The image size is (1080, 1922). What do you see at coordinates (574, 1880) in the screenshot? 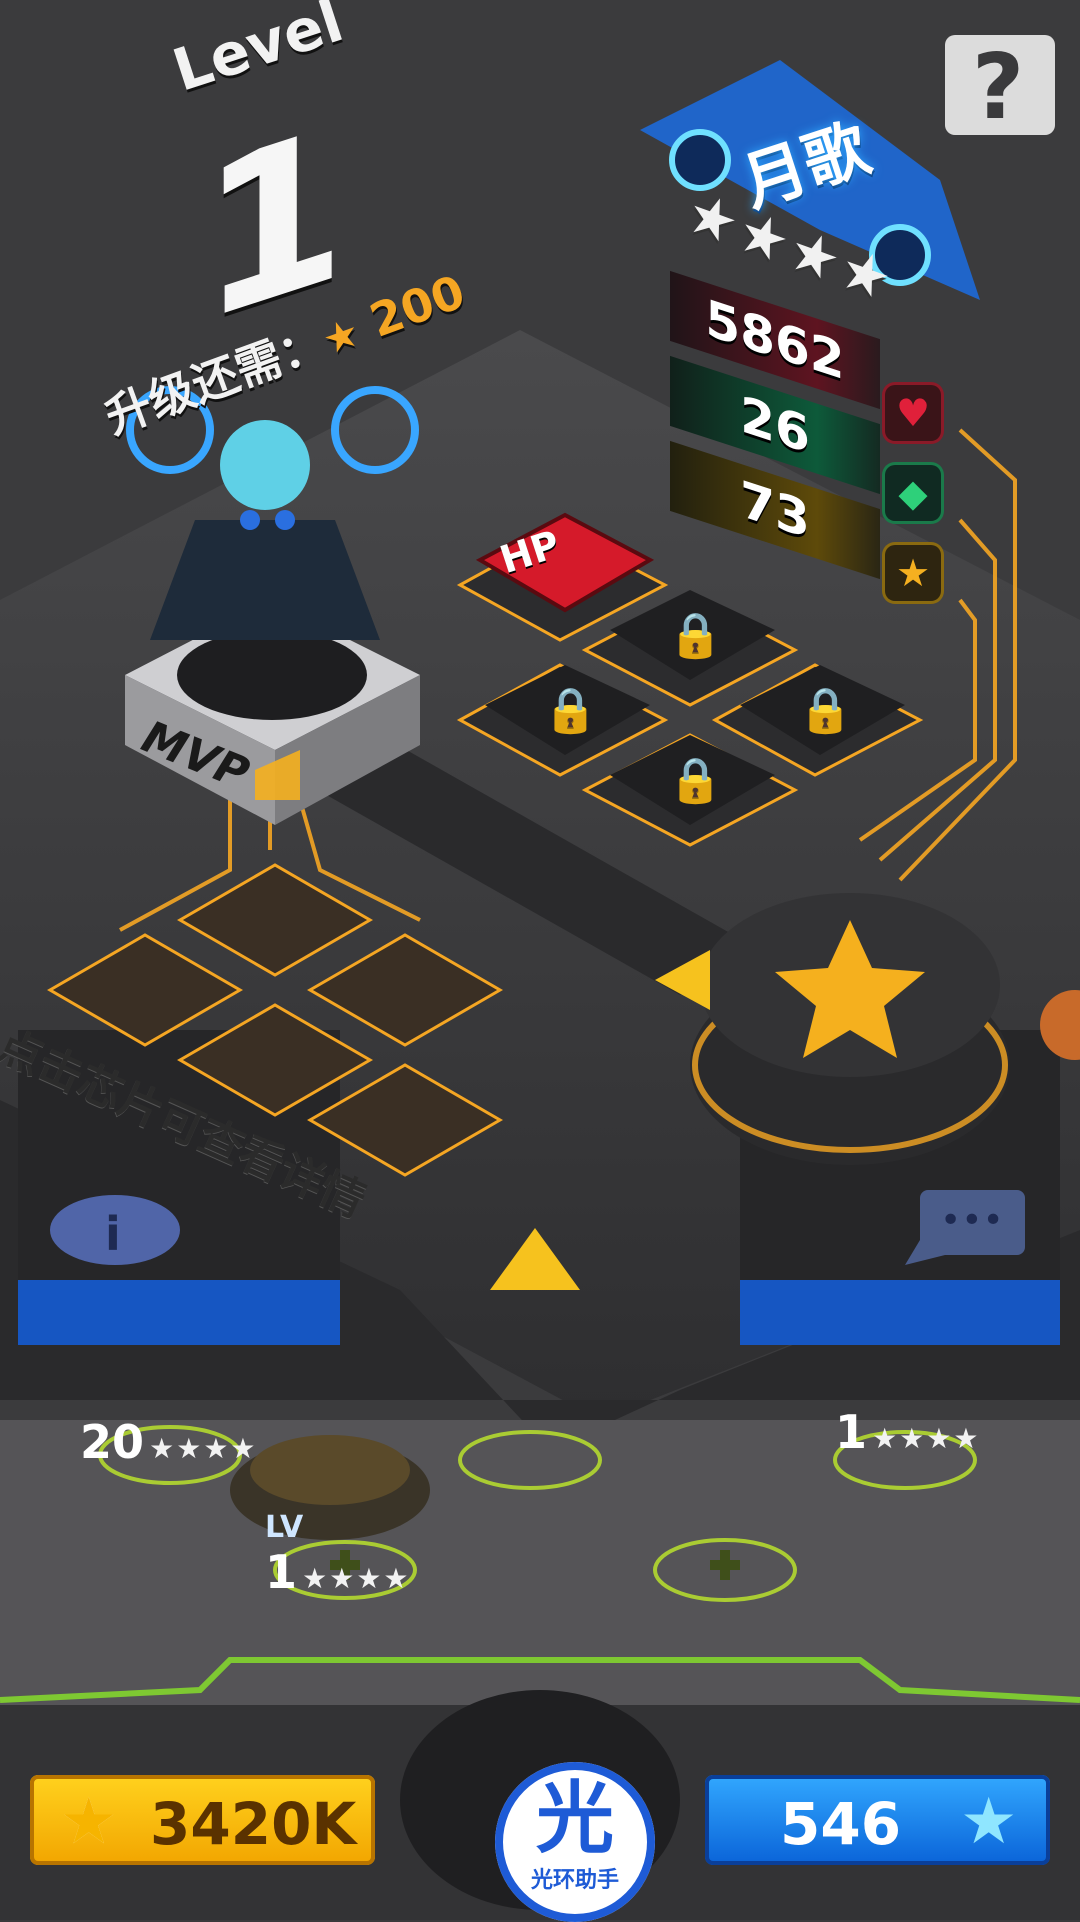
I see `assistant-label: 光环助手` at bounding box center [574, 1880].